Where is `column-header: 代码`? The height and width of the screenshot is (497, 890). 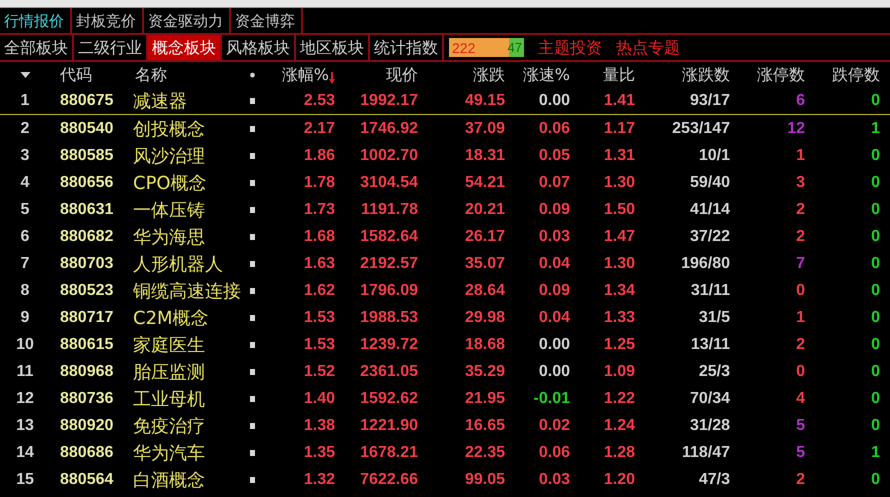 column-header: 代码 is located at coordinates (89, 75).